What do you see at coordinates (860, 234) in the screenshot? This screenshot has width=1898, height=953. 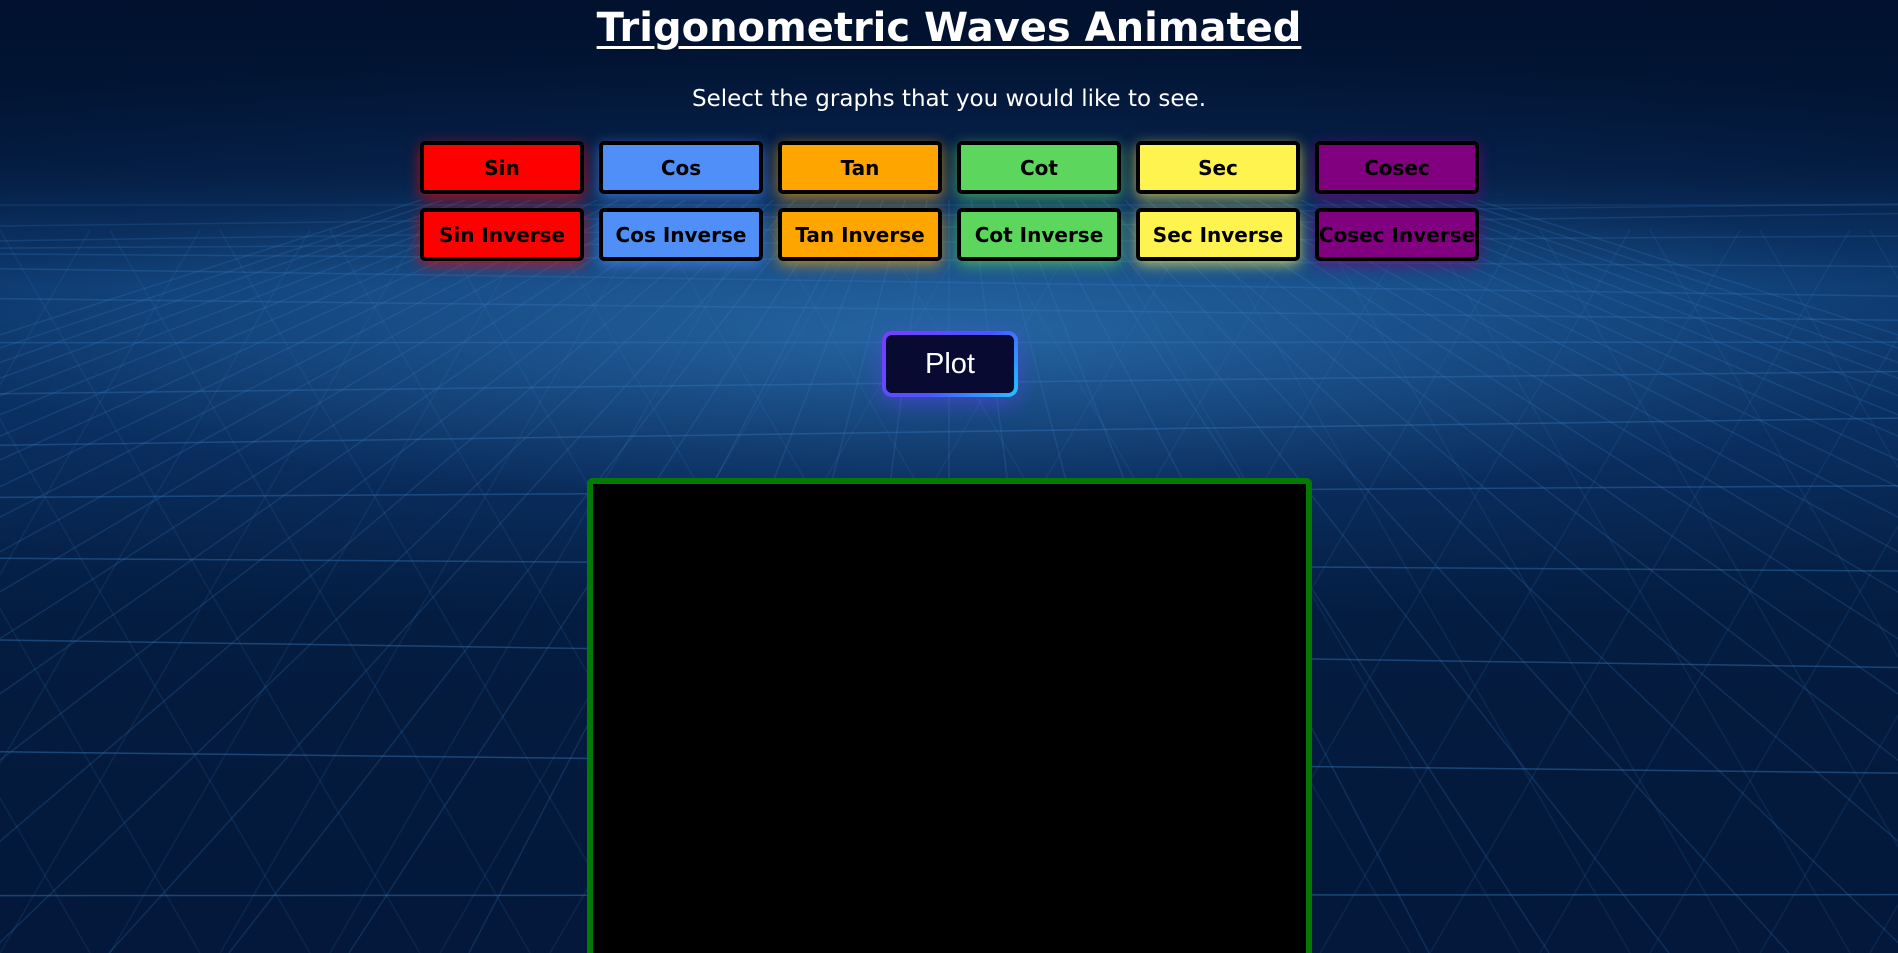 I see `tan-inverse-button: Tan Inverse` at bounding box center [860, 234].